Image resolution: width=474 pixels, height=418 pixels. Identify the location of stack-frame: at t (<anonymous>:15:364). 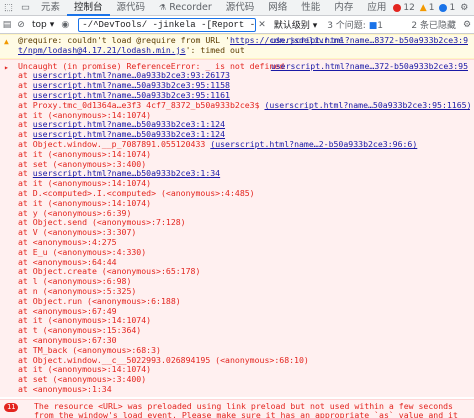
(244, 331).